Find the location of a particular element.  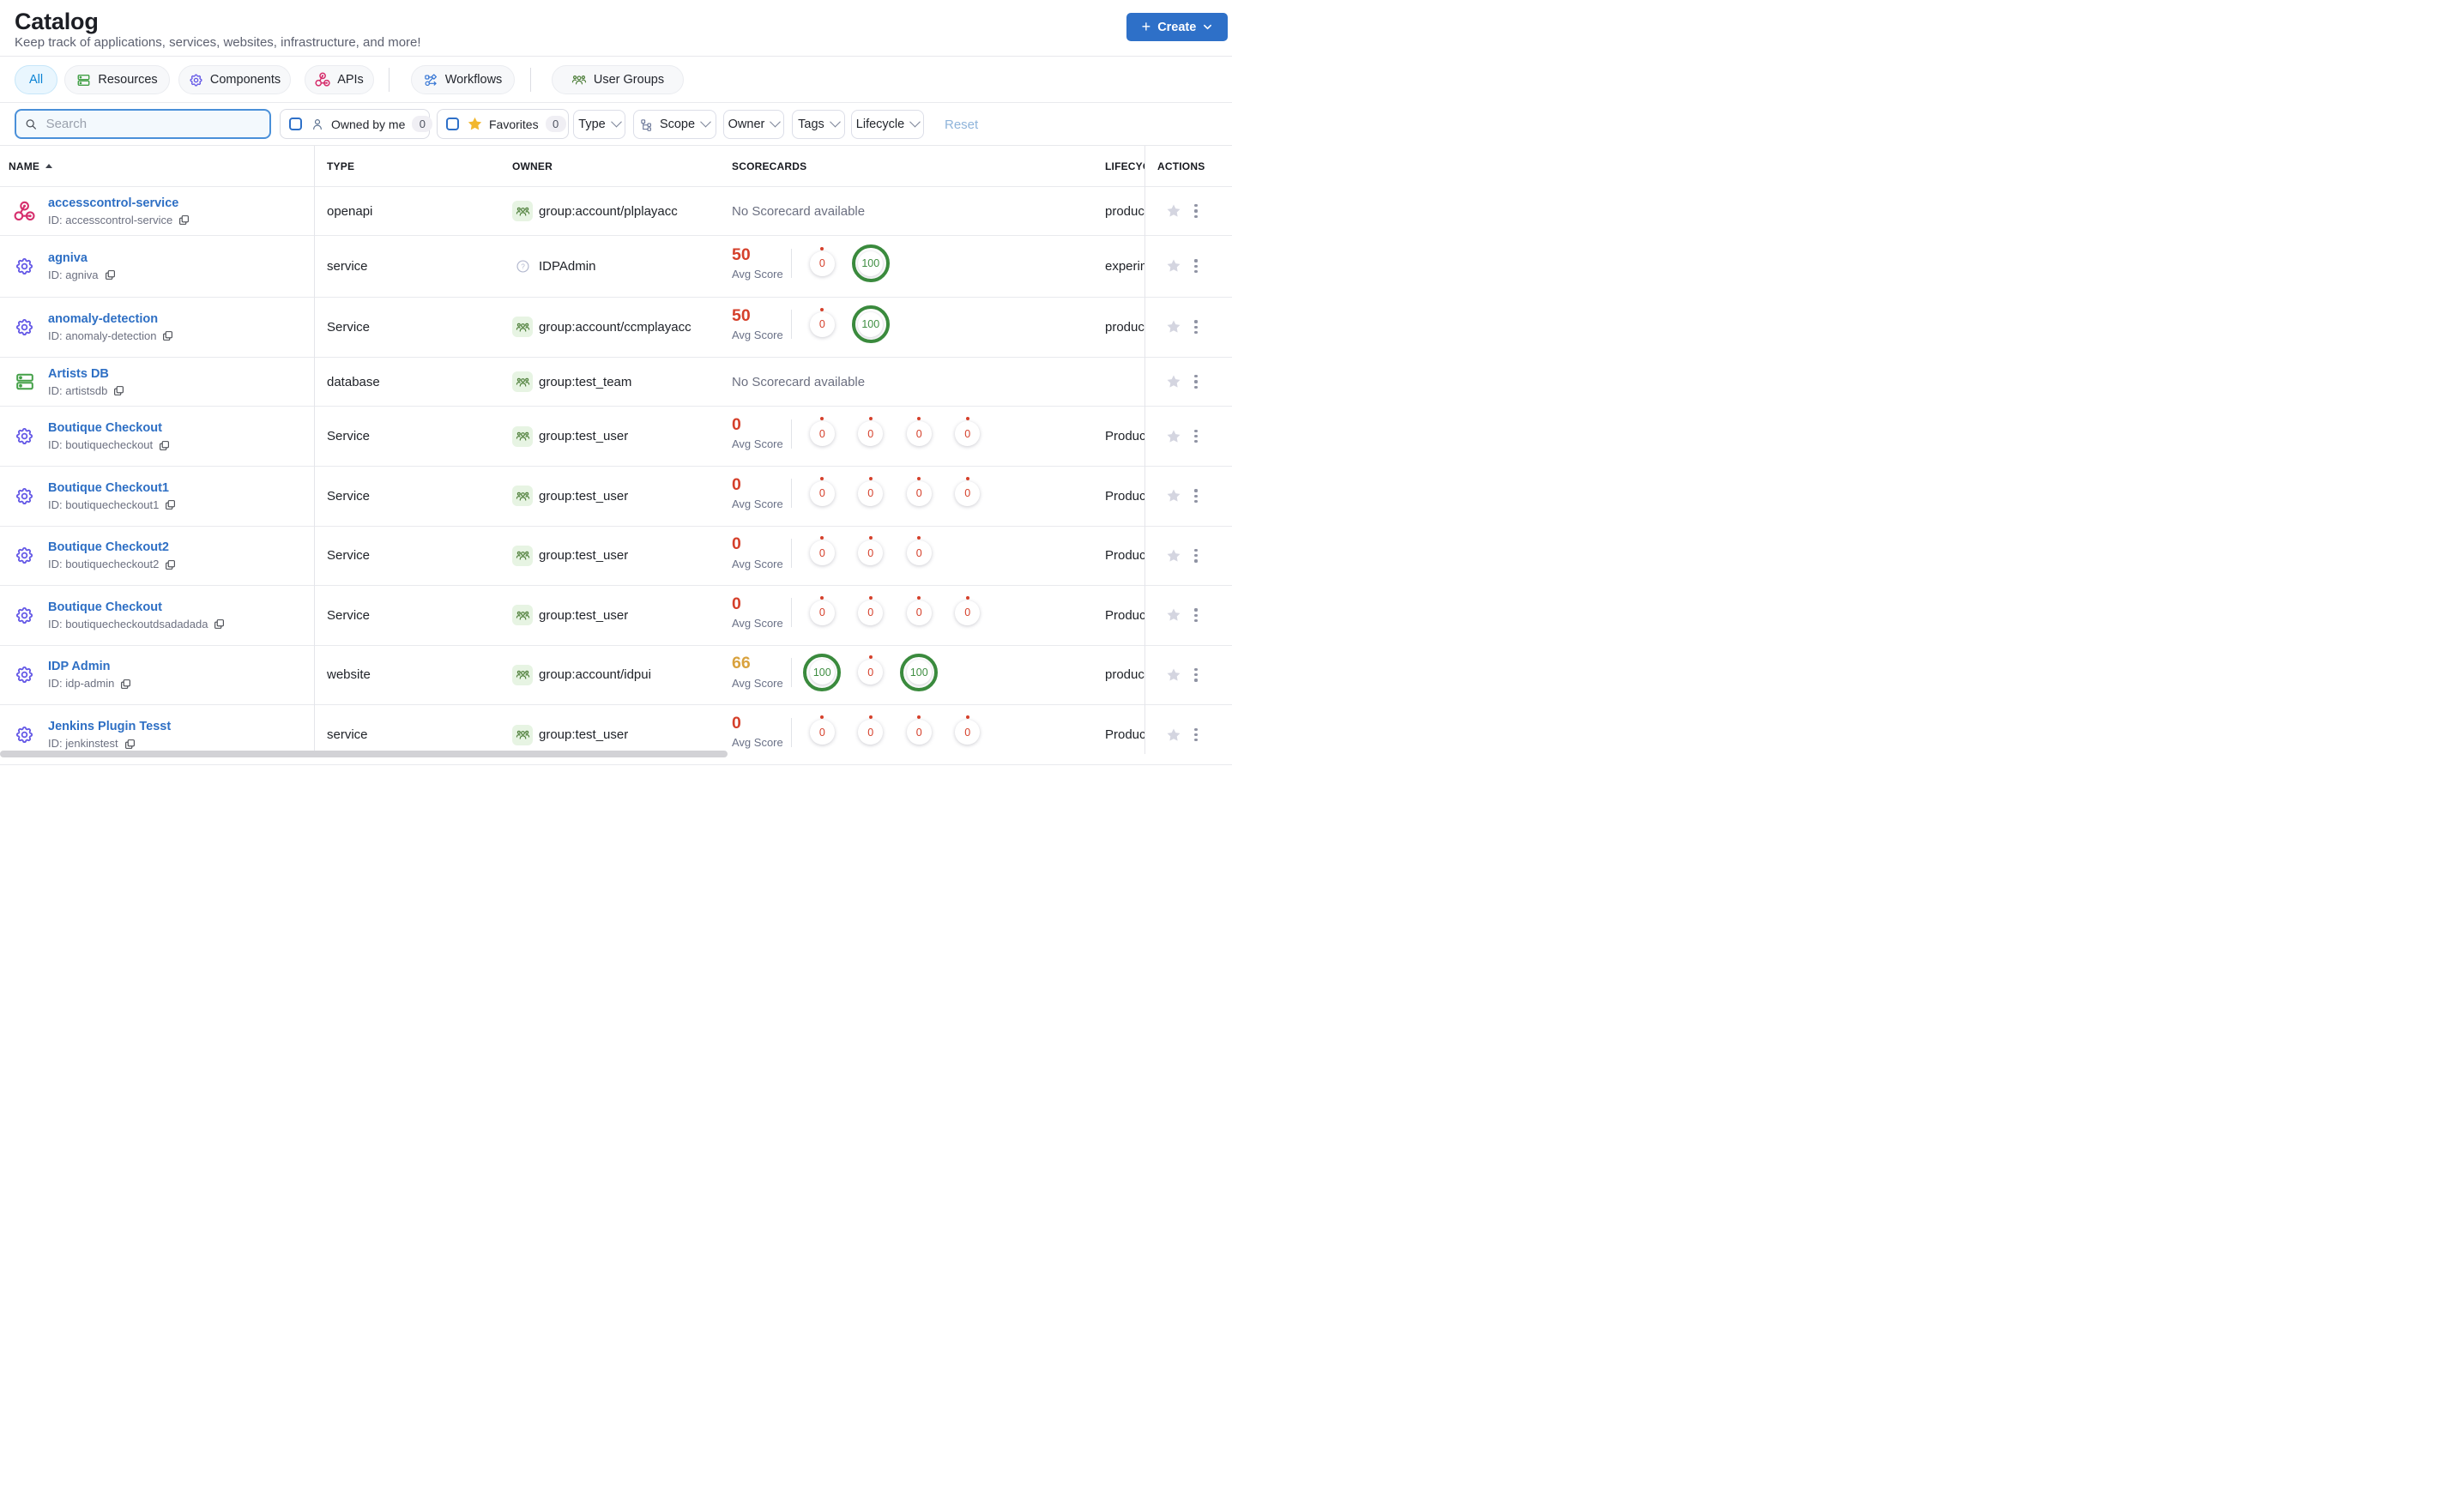

horizontal-scrollbar-thumb is located at coordinates (364, 754).